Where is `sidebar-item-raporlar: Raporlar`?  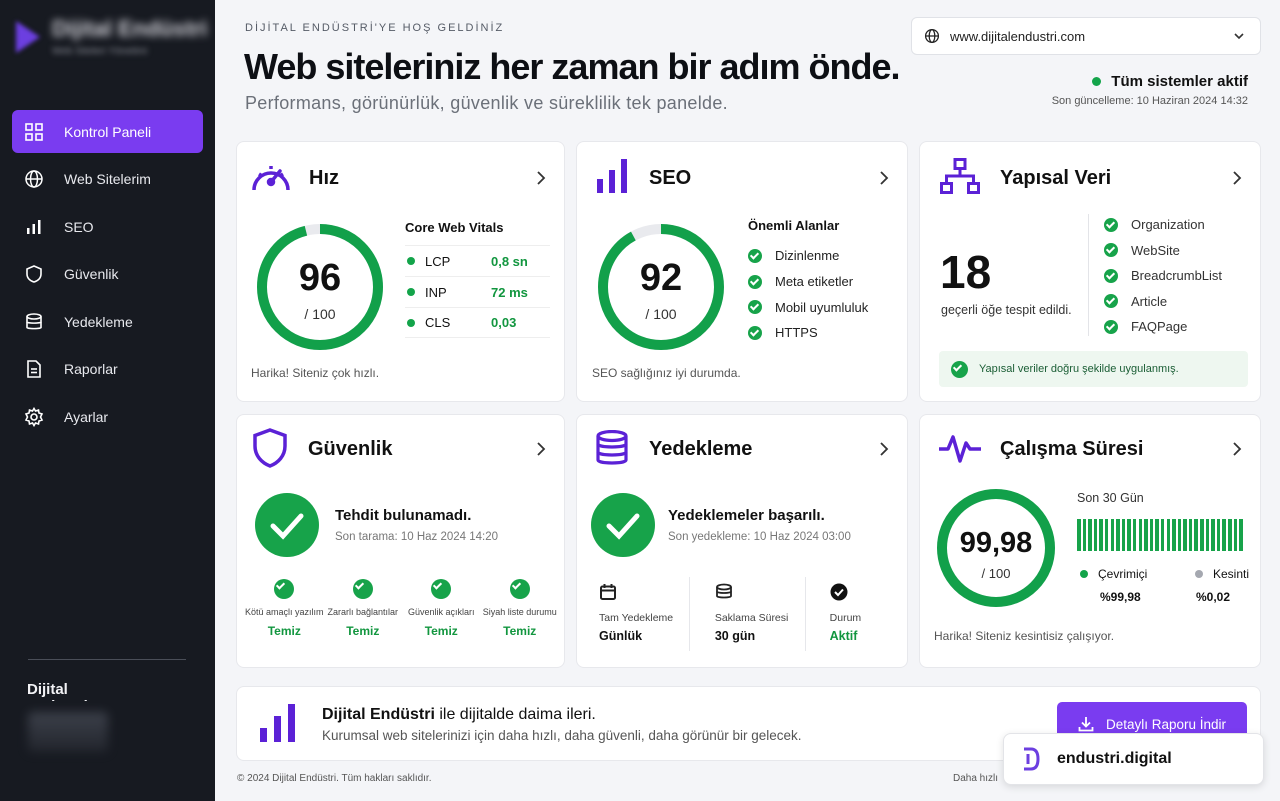 sidebar-item-raporlar: Raporlar is located at coordinates (107, 369).